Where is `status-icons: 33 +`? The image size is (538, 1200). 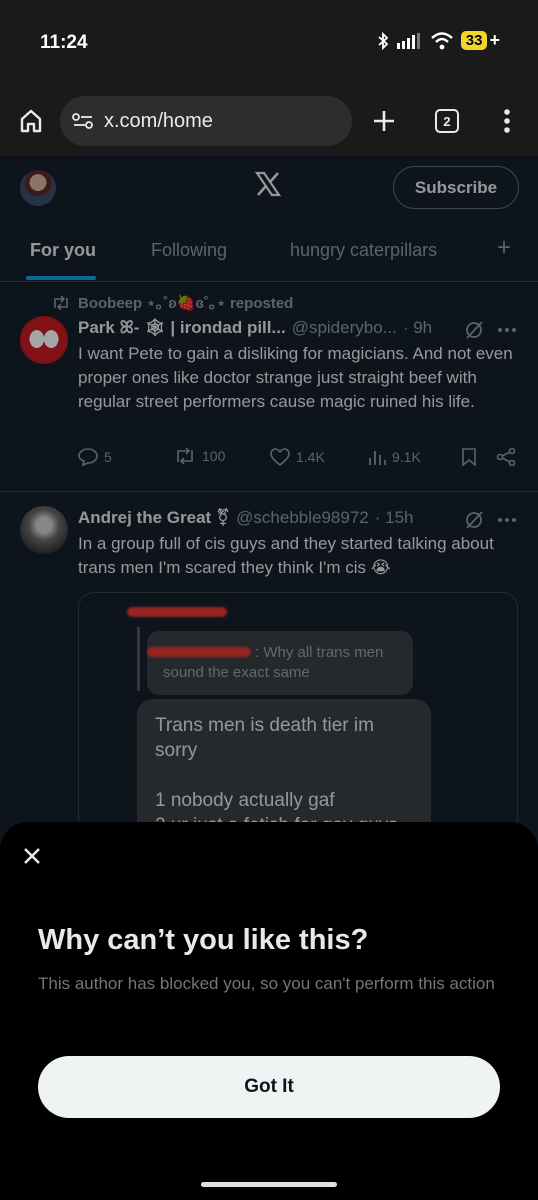
status-icons: 33 + is located at coordinates (438, 40).